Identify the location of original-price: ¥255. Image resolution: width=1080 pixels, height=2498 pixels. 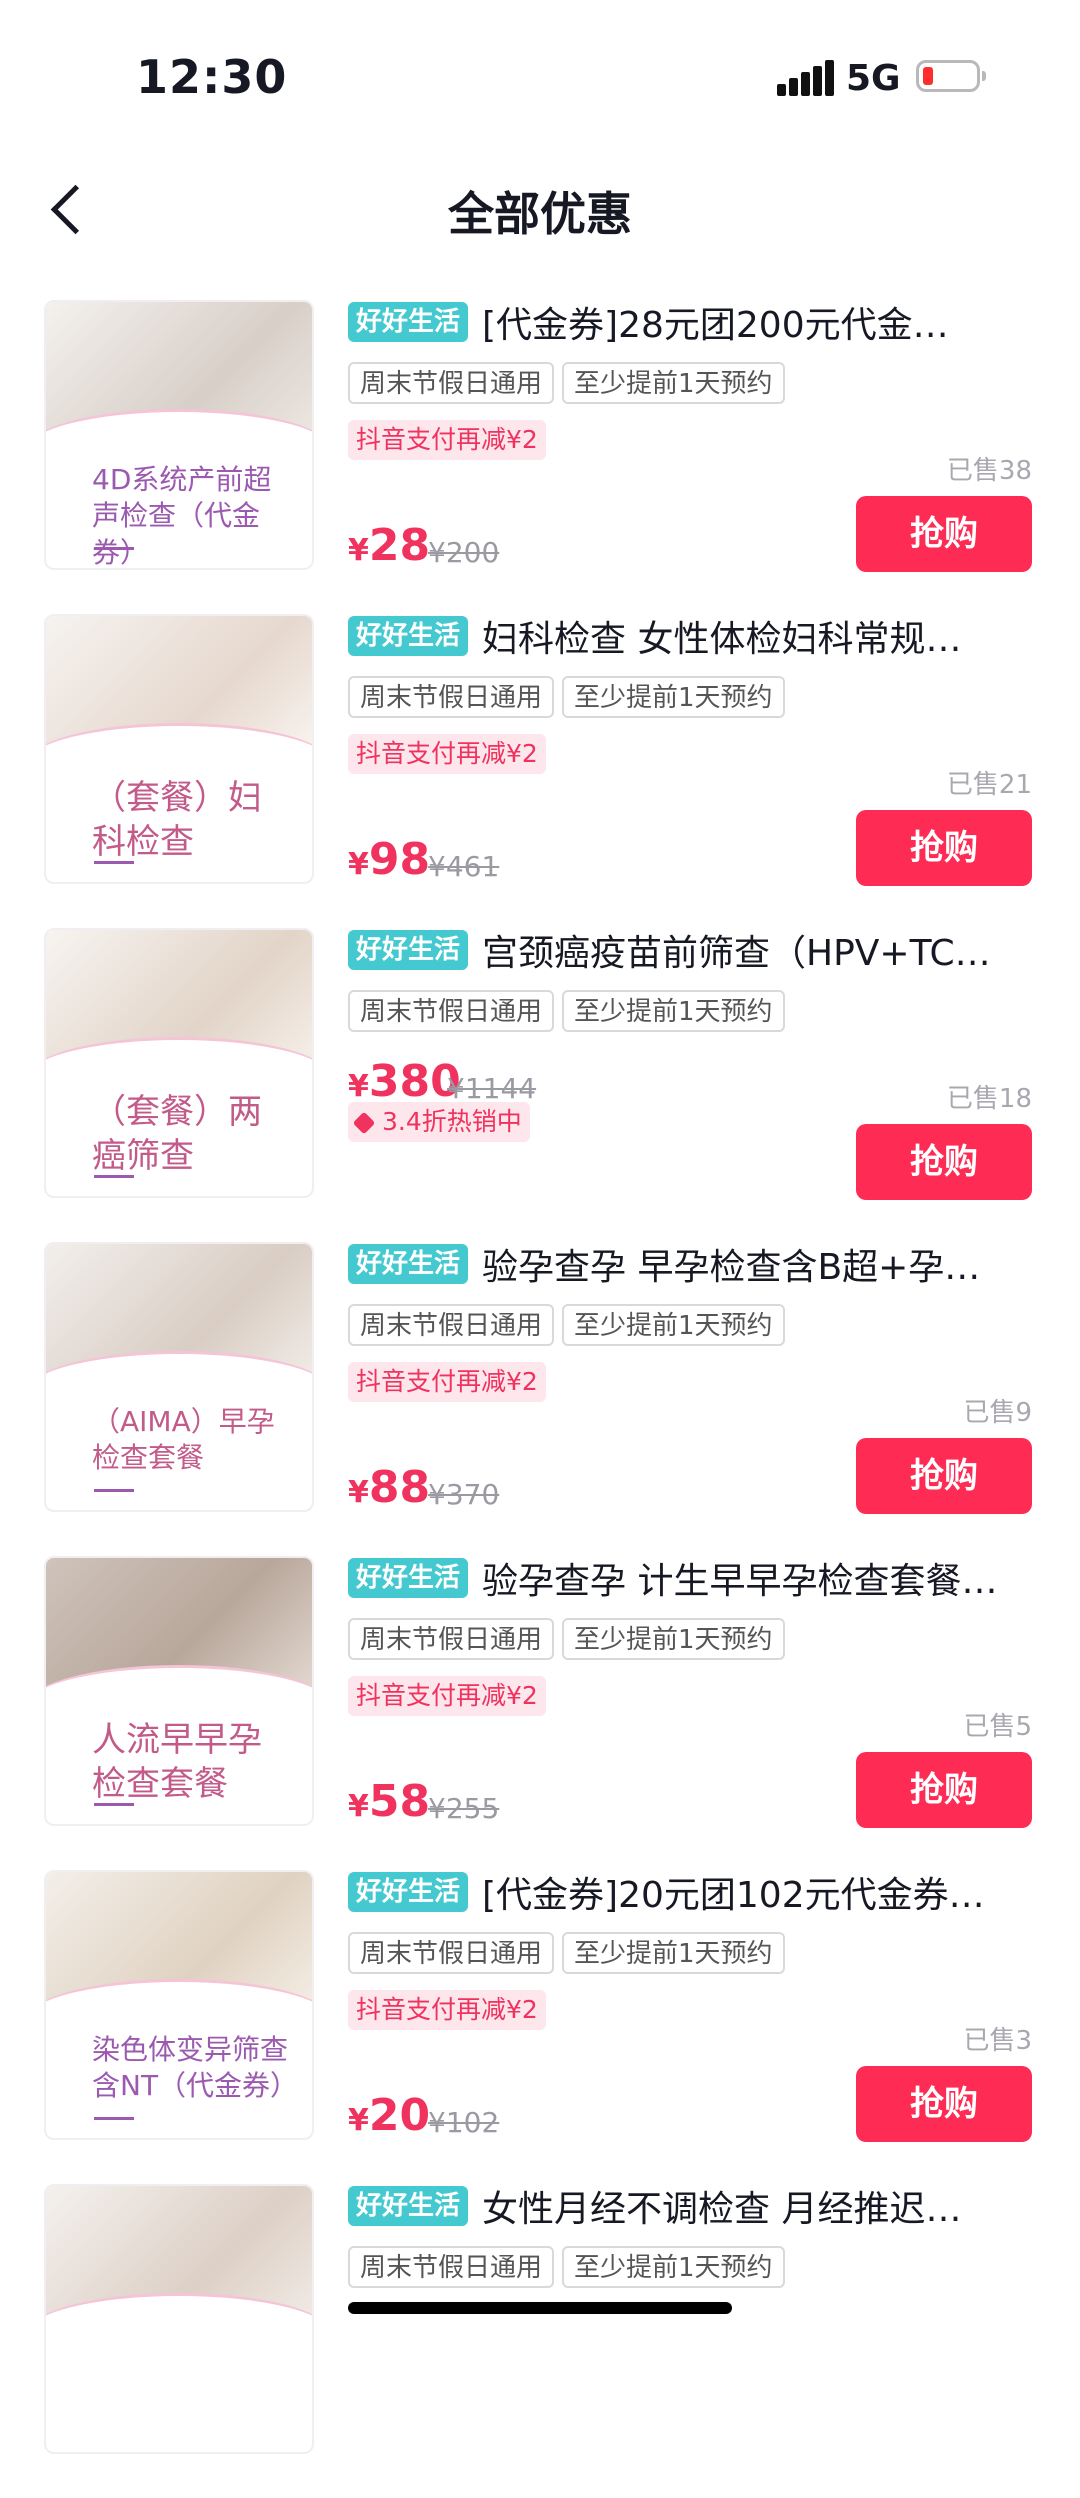
(464, 1808).